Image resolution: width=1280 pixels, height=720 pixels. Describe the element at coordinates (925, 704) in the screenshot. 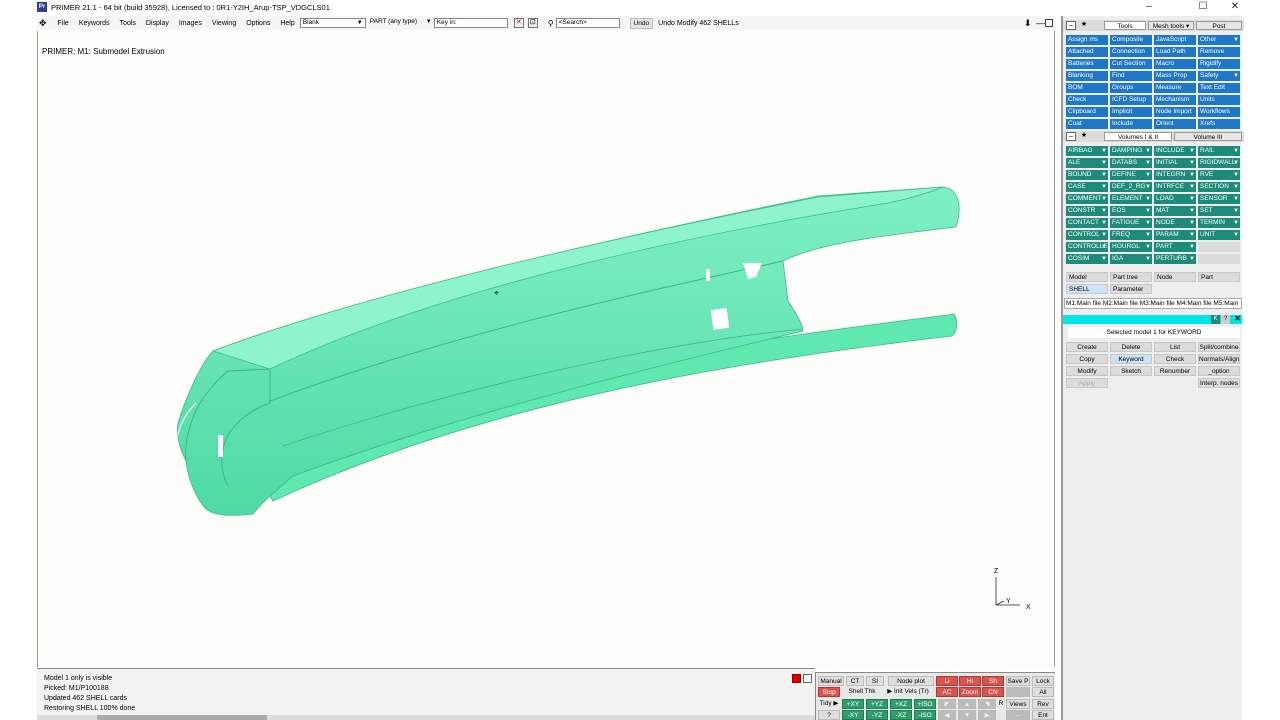

I see `plus-iso-button: +ISO` at that location.